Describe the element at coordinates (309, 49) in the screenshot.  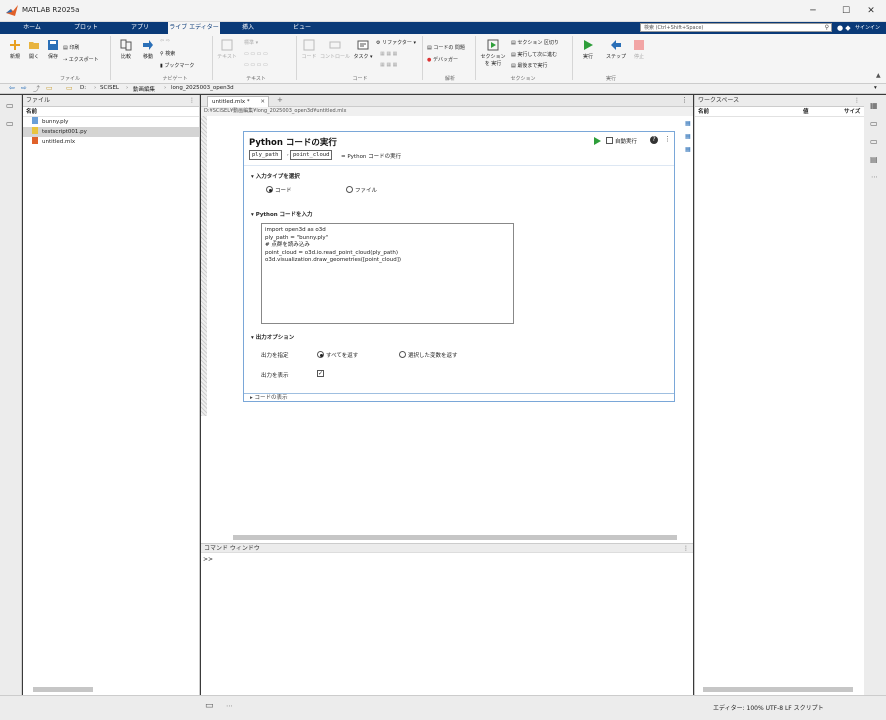
I see `code-button: コード` at that location.